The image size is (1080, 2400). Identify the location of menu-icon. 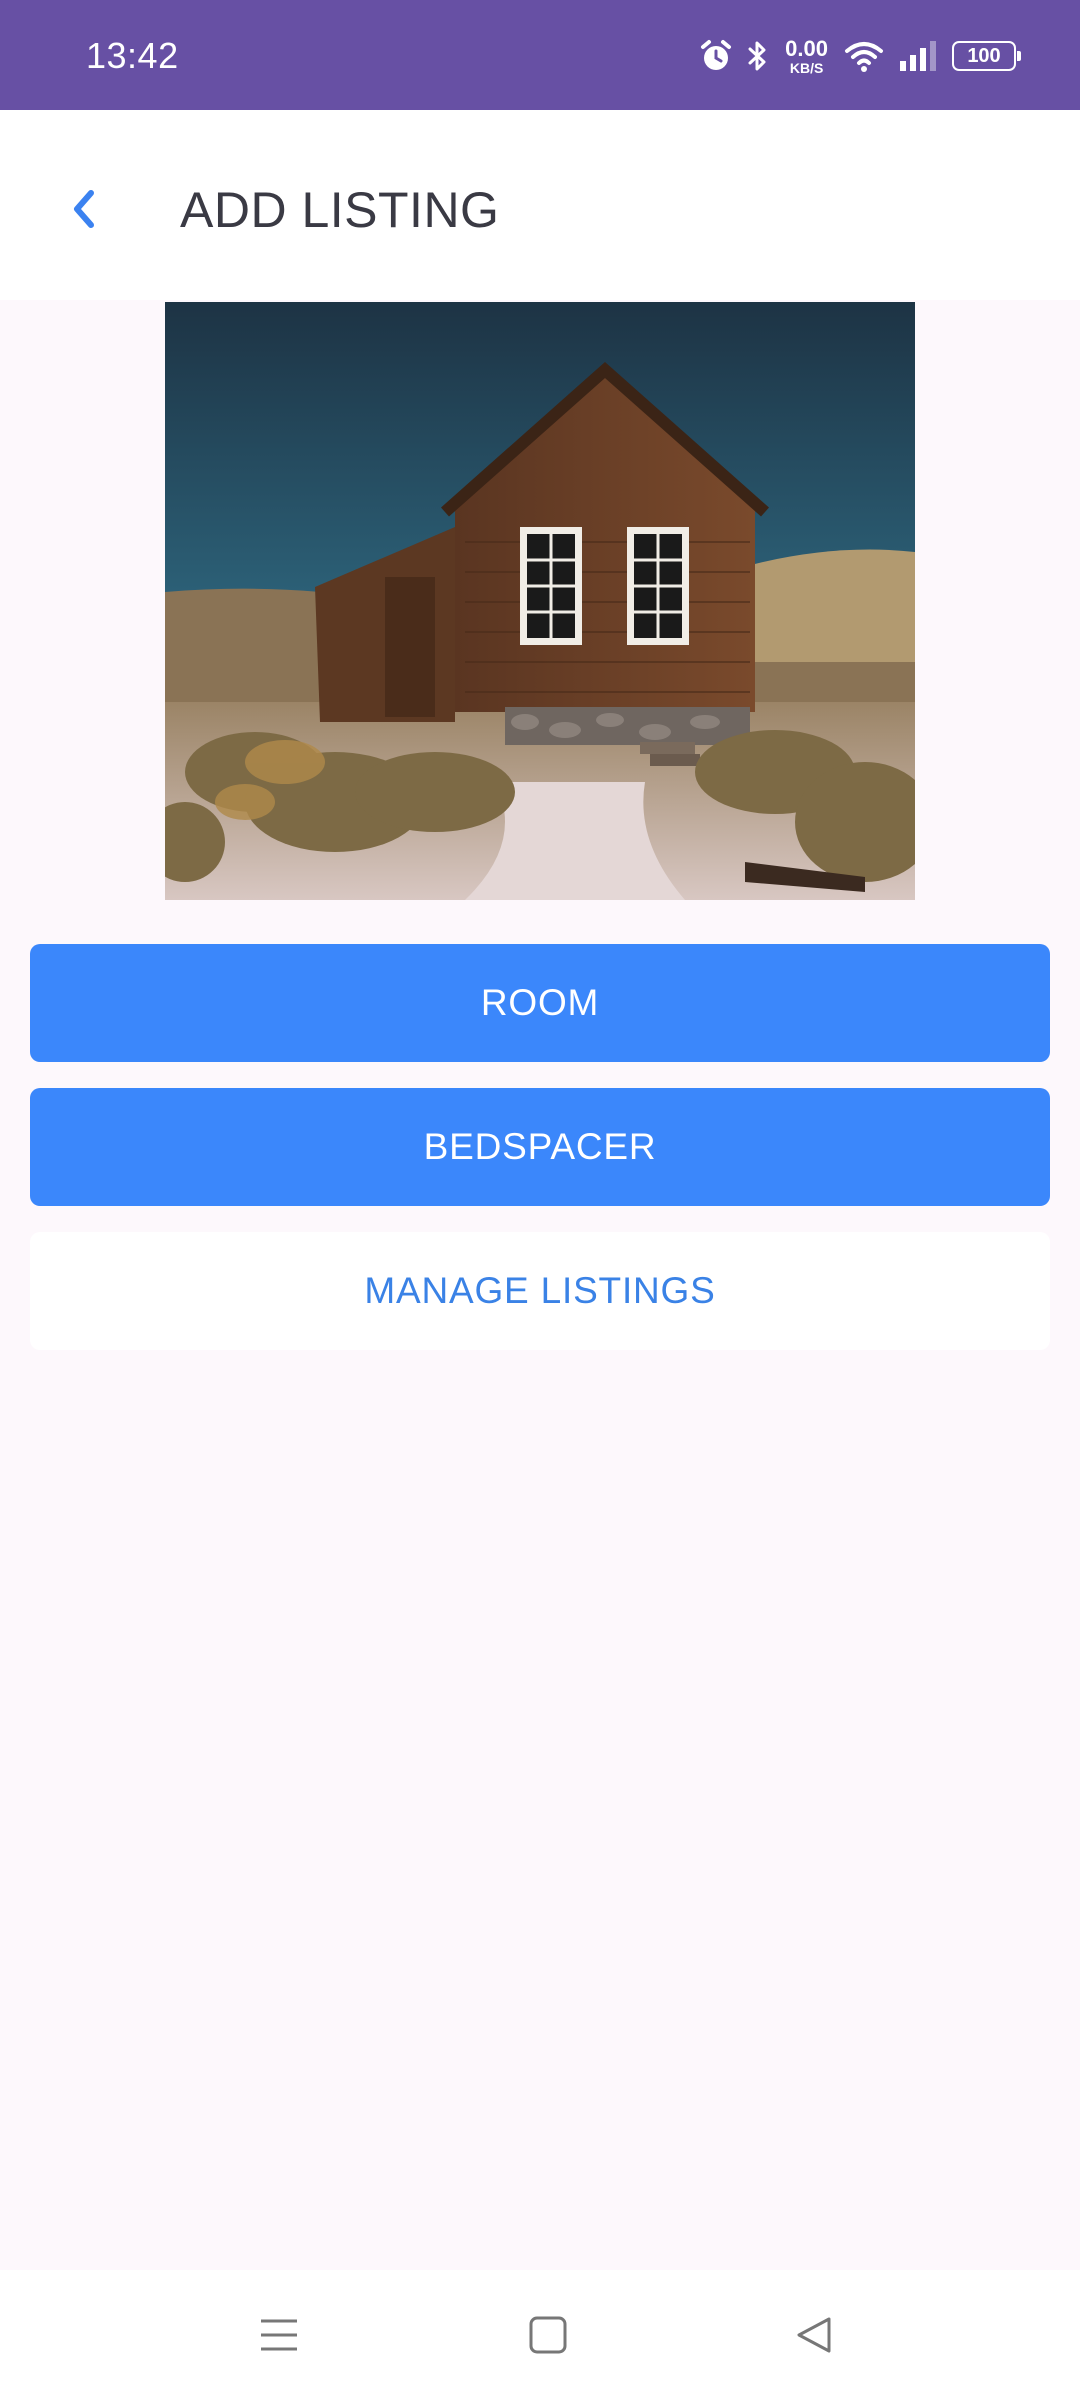
(279, 2335).